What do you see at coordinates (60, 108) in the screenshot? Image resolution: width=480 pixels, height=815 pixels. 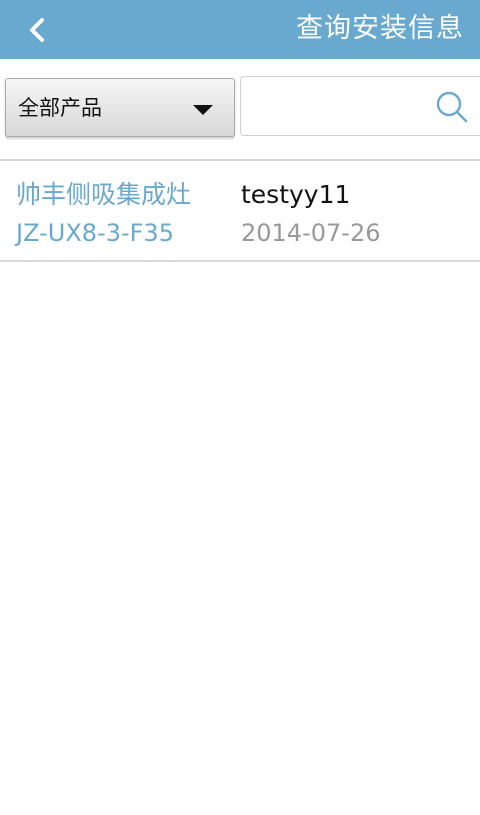 I see `product-filter-selected: 全部产品` at bounding box center [60, 108].